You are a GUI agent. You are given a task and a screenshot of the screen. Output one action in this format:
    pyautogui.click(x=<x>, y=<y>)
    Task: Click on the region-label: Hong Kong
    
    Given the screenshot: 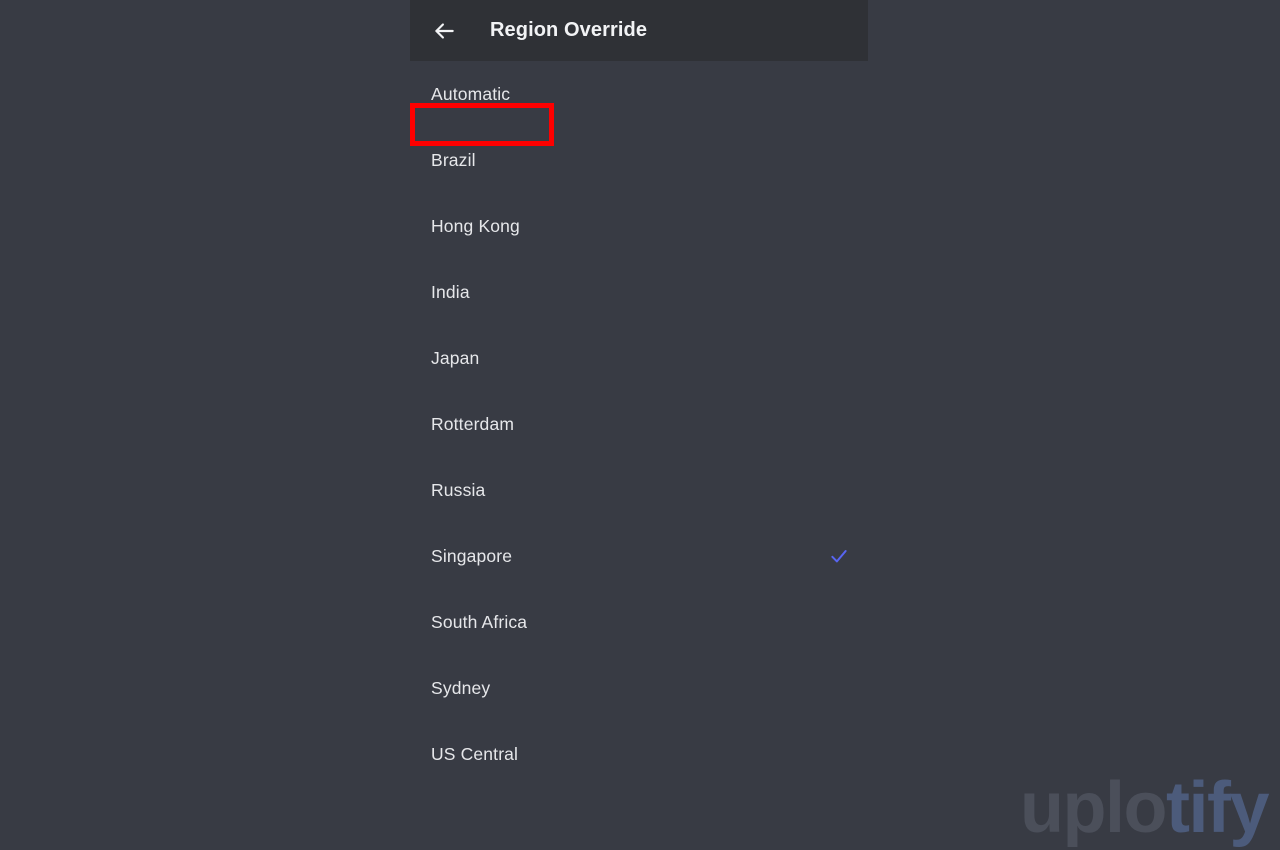 What is the action you would take?
    pyautogui.click(x=475, y=225)
    